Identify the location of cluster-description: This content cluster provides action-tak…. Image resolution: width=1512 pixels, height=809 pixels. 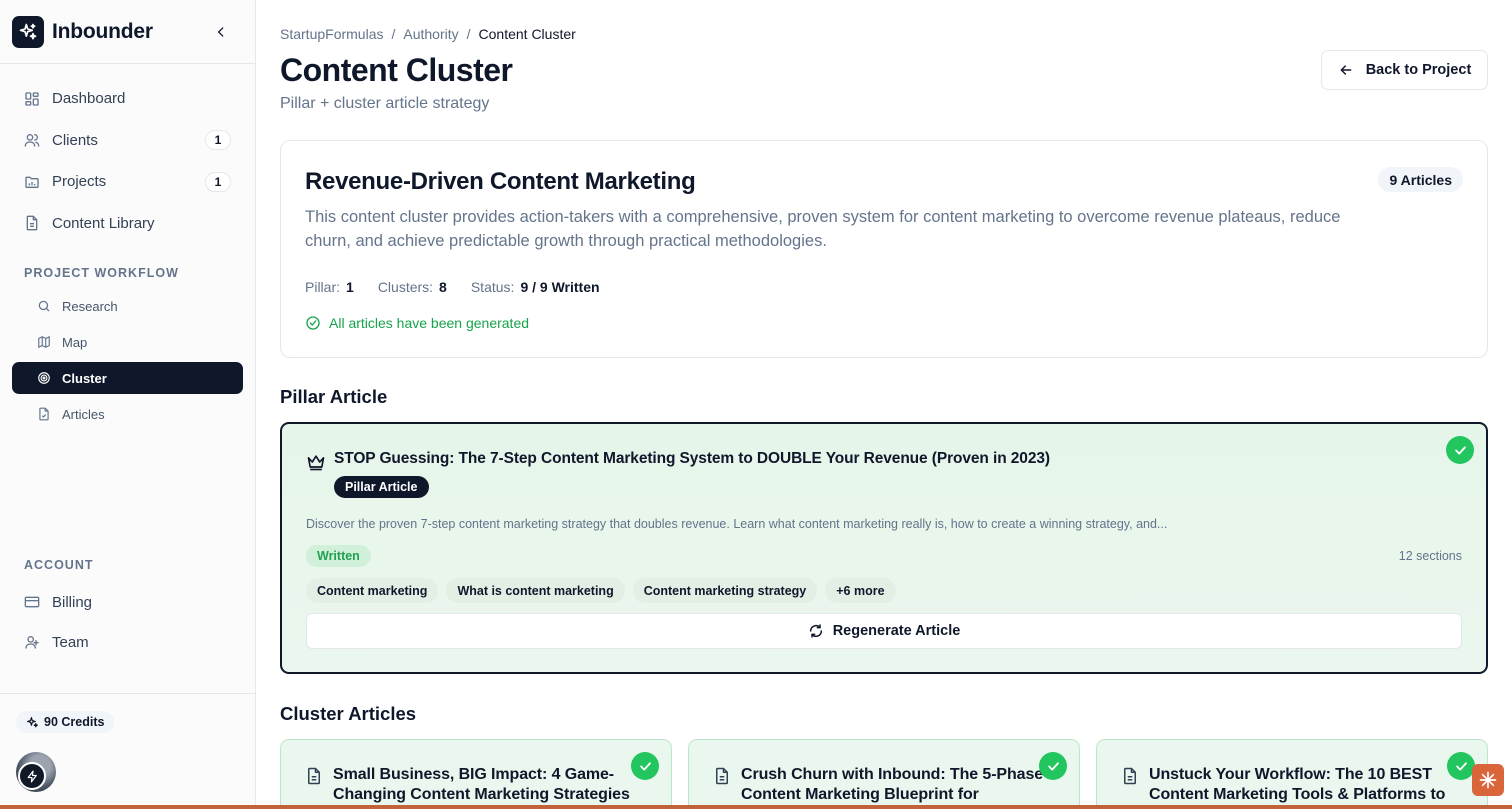
(823, 229).